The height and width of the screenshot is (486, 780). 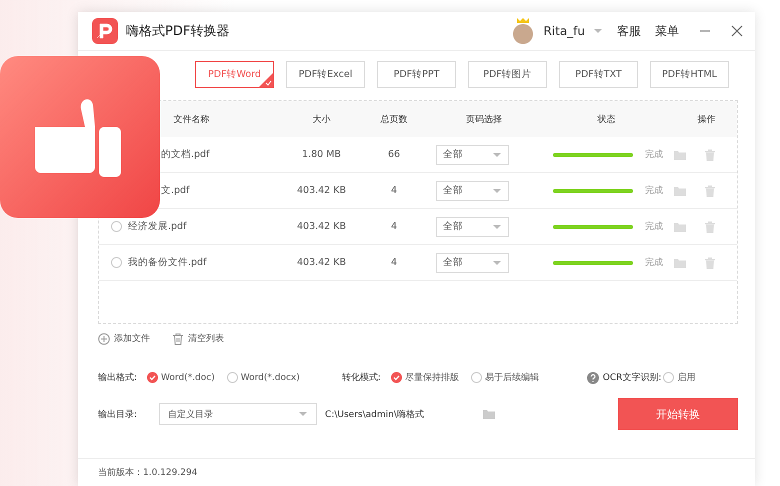 What do you see at coordinates (181, 377) in the screenshot?
I see `radio-option: Word(*.doc)` at bounding box center [181, 377].